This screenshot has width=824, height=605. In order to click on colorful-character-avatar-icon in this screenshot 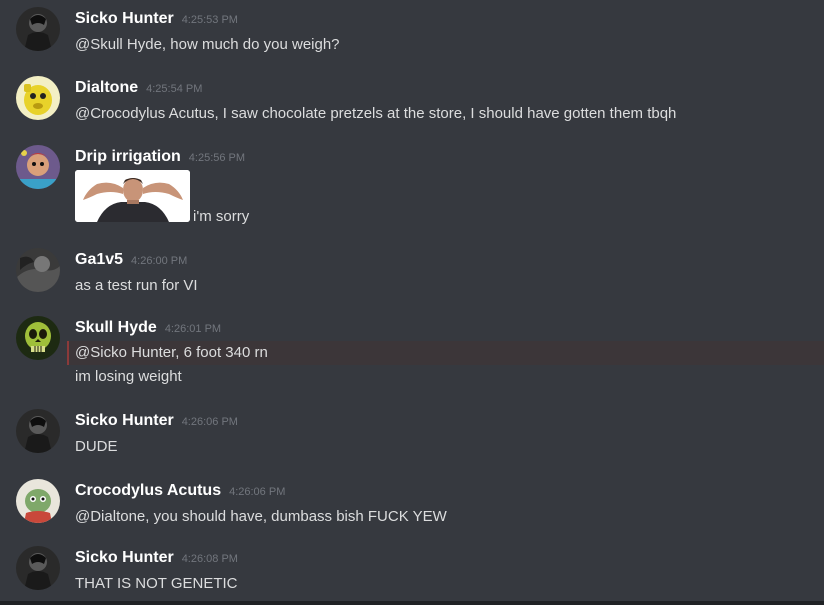, I will do `click(38, 167)`.